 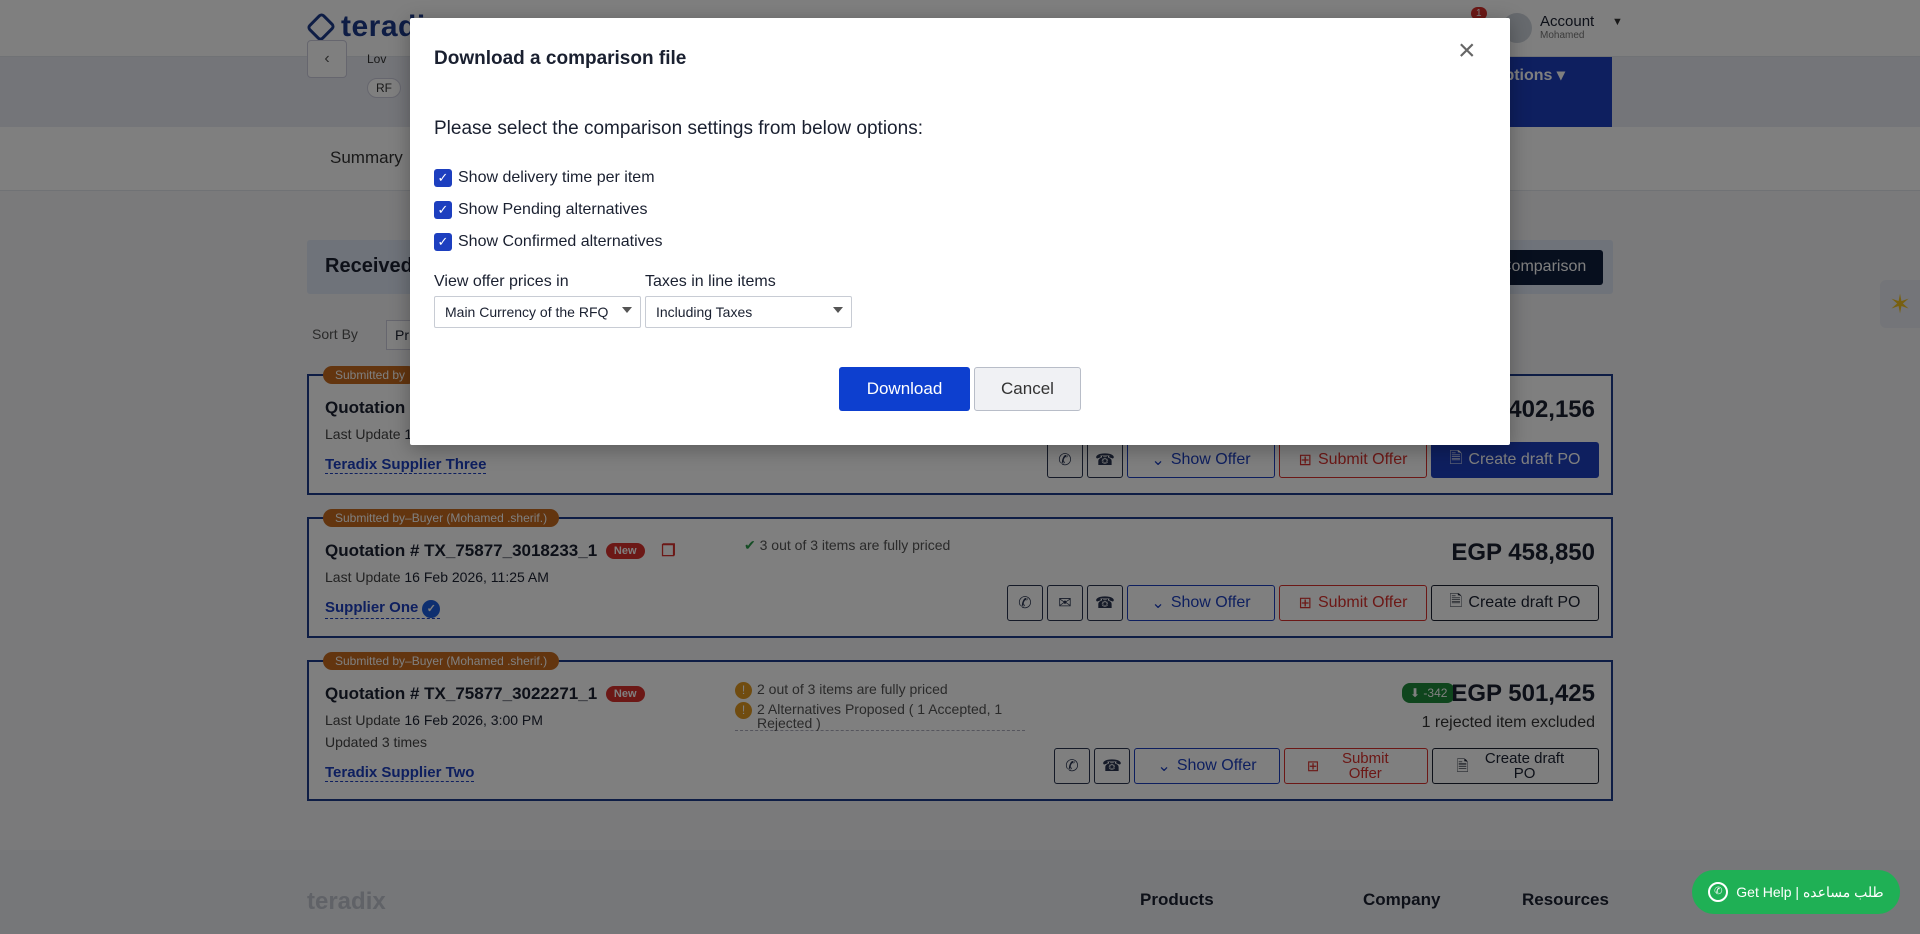 I want to click on cancel-button: Cancel, so click(x=1027, y=389).